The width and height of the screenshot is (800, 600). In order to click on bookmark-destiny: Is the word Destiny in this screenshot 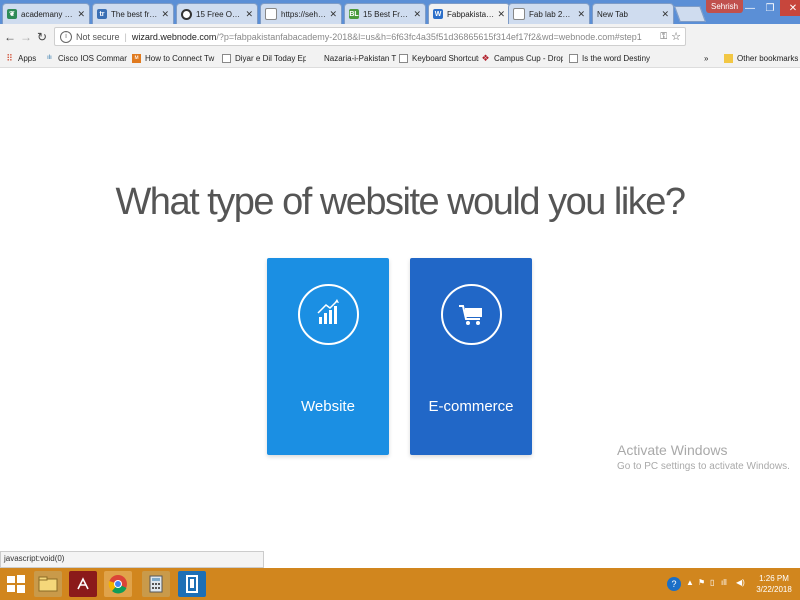, I will do `click(612, 58)`.